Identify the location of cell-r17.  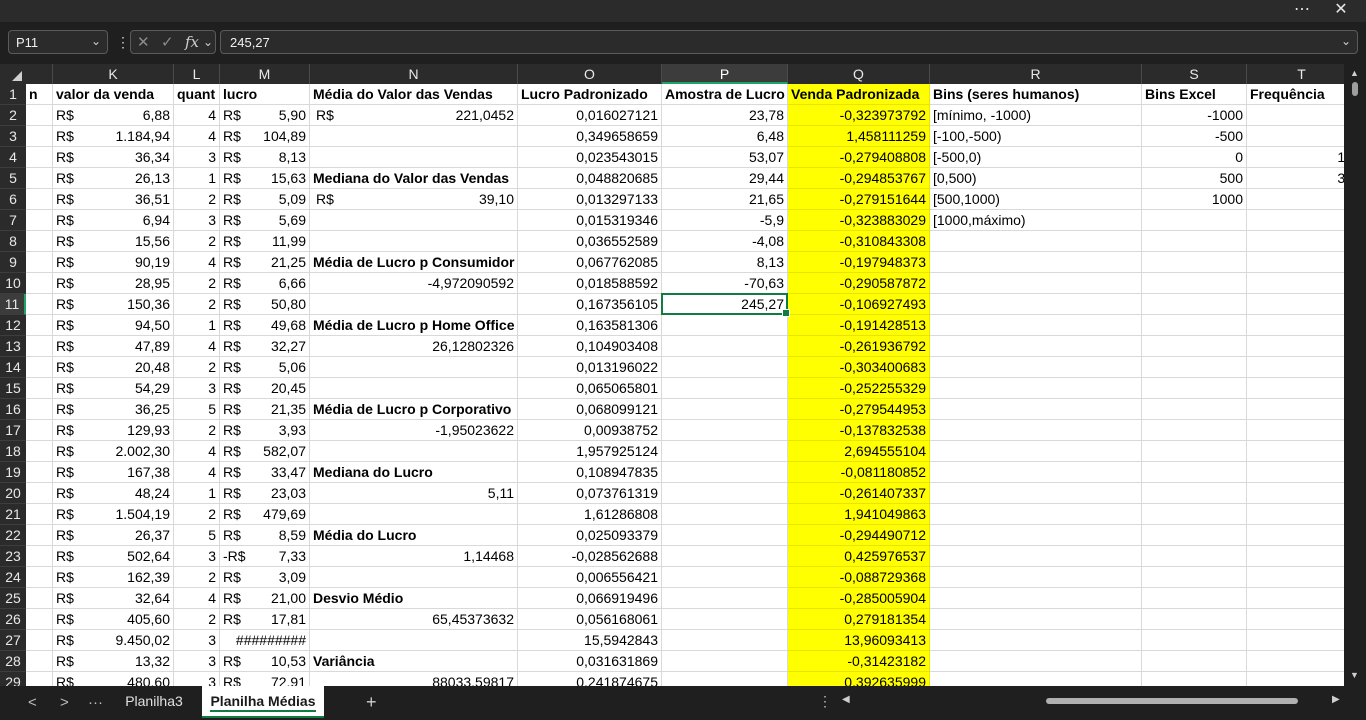
(1036, 430).